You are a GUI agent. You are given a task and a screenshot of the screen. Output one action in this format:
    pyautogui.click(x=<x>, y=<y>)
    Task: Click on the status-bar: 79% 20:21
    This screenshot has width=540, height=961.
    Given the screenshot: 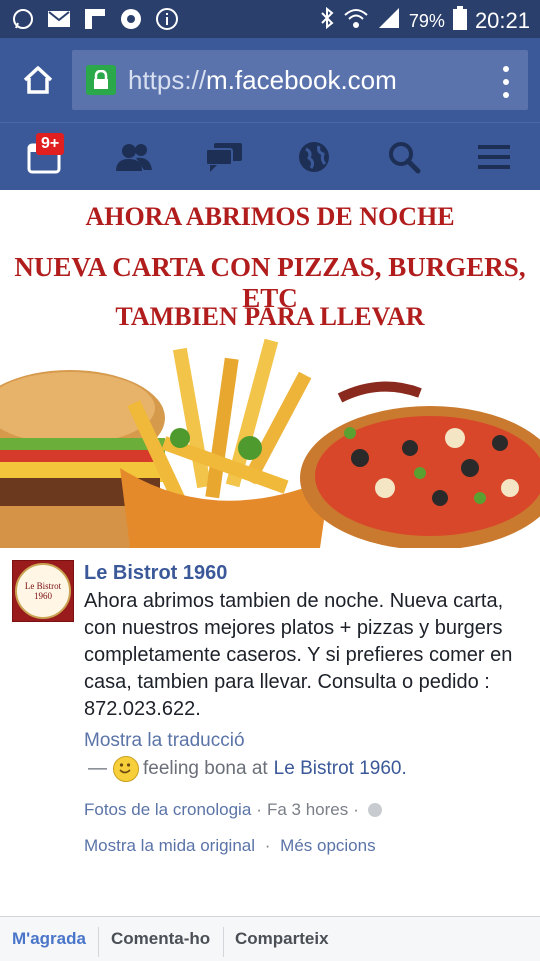 What is the action you would take?
    pyautogui.click(x=270, y=19)
    